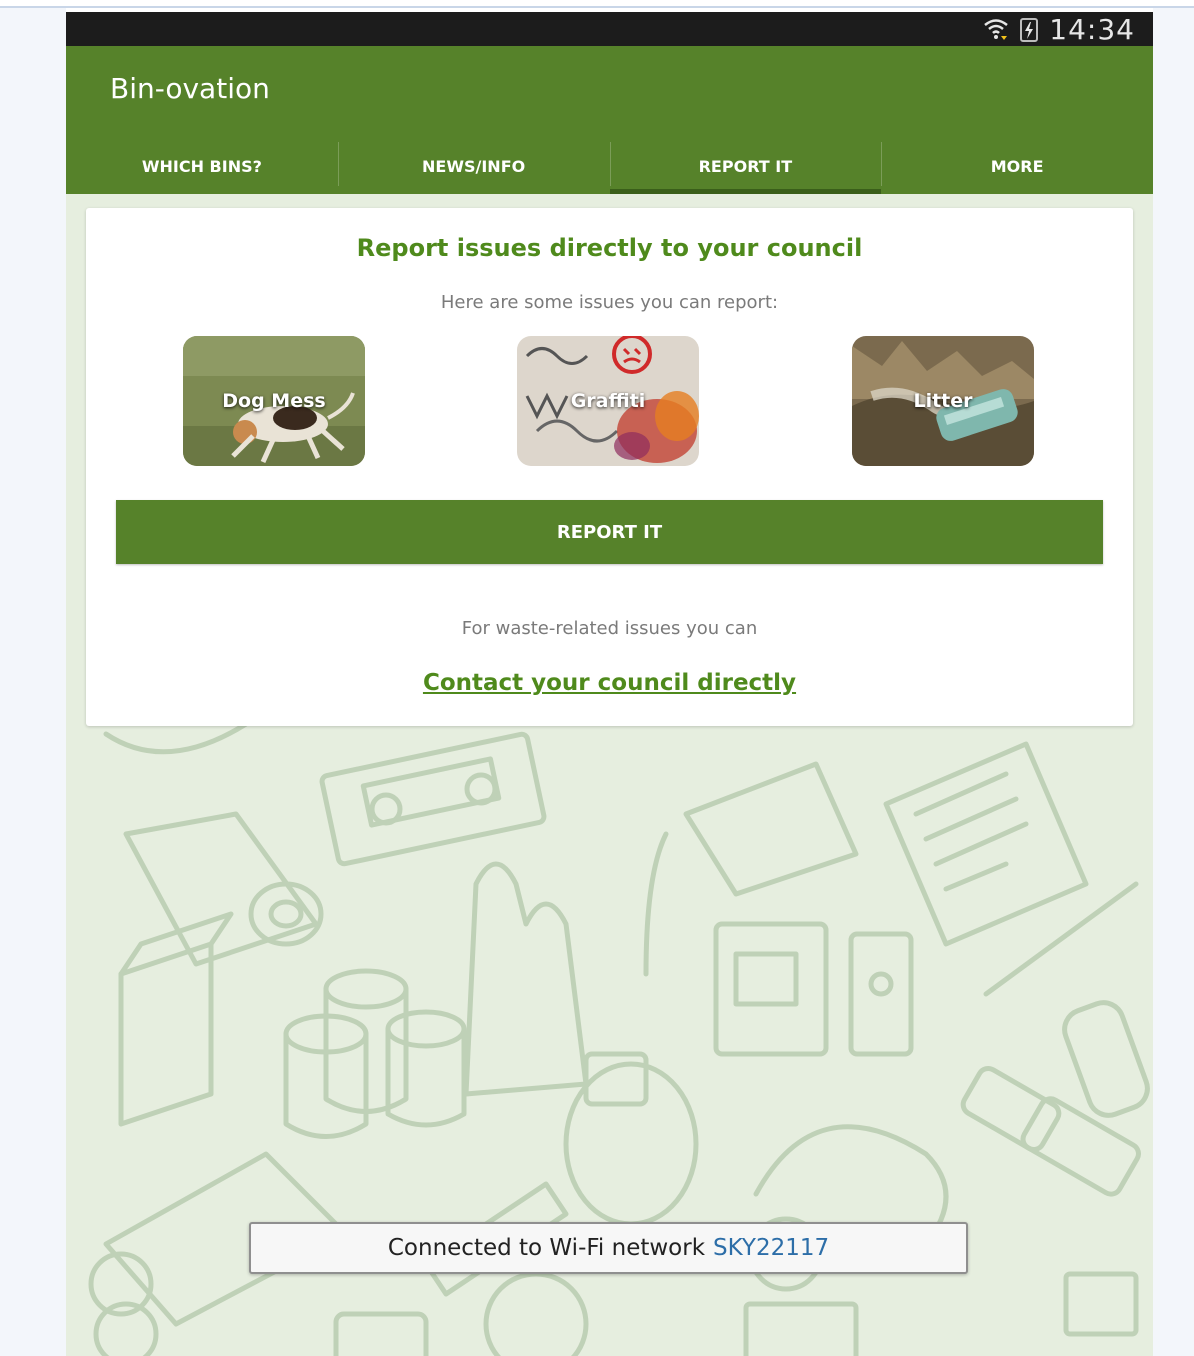 This screenshot has height=1356, width=1194. I want to click on status-bar: 14:34, so click(609, 29).